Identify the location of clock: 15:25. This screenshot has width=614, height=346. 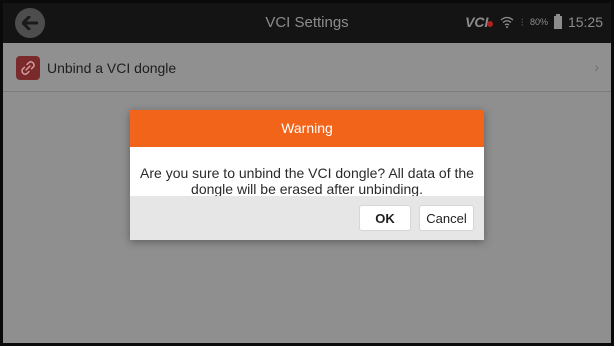
(585, 22).